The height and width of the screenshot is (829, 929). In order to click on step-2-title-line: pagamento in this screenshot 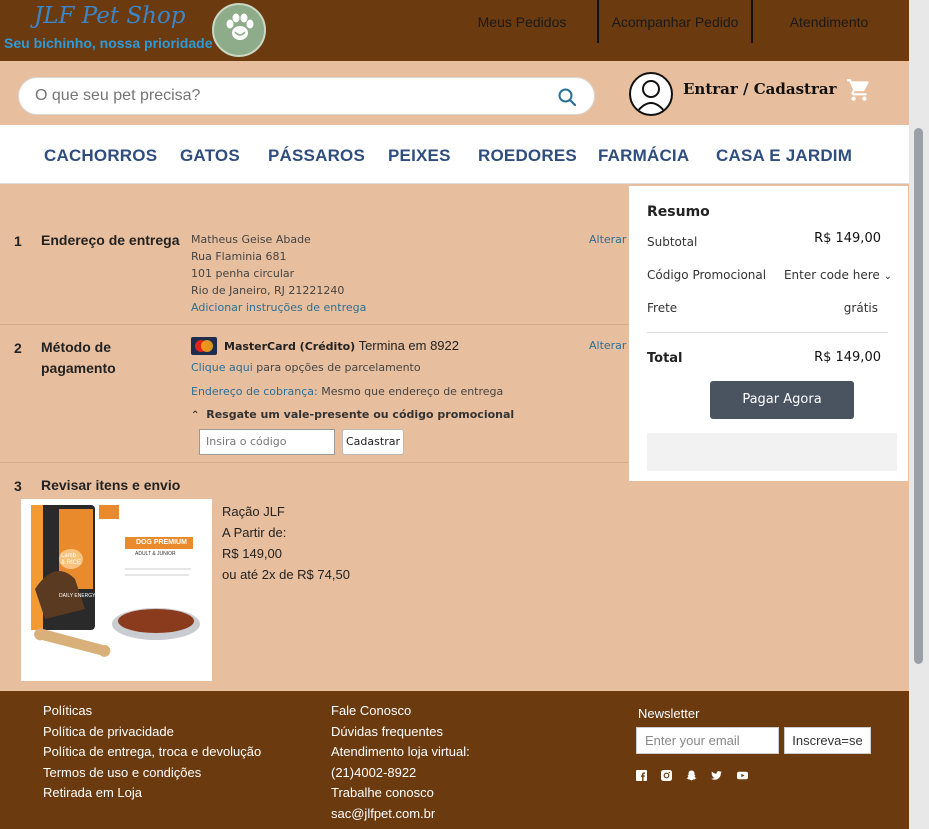, I will do `click(78, 368)`.